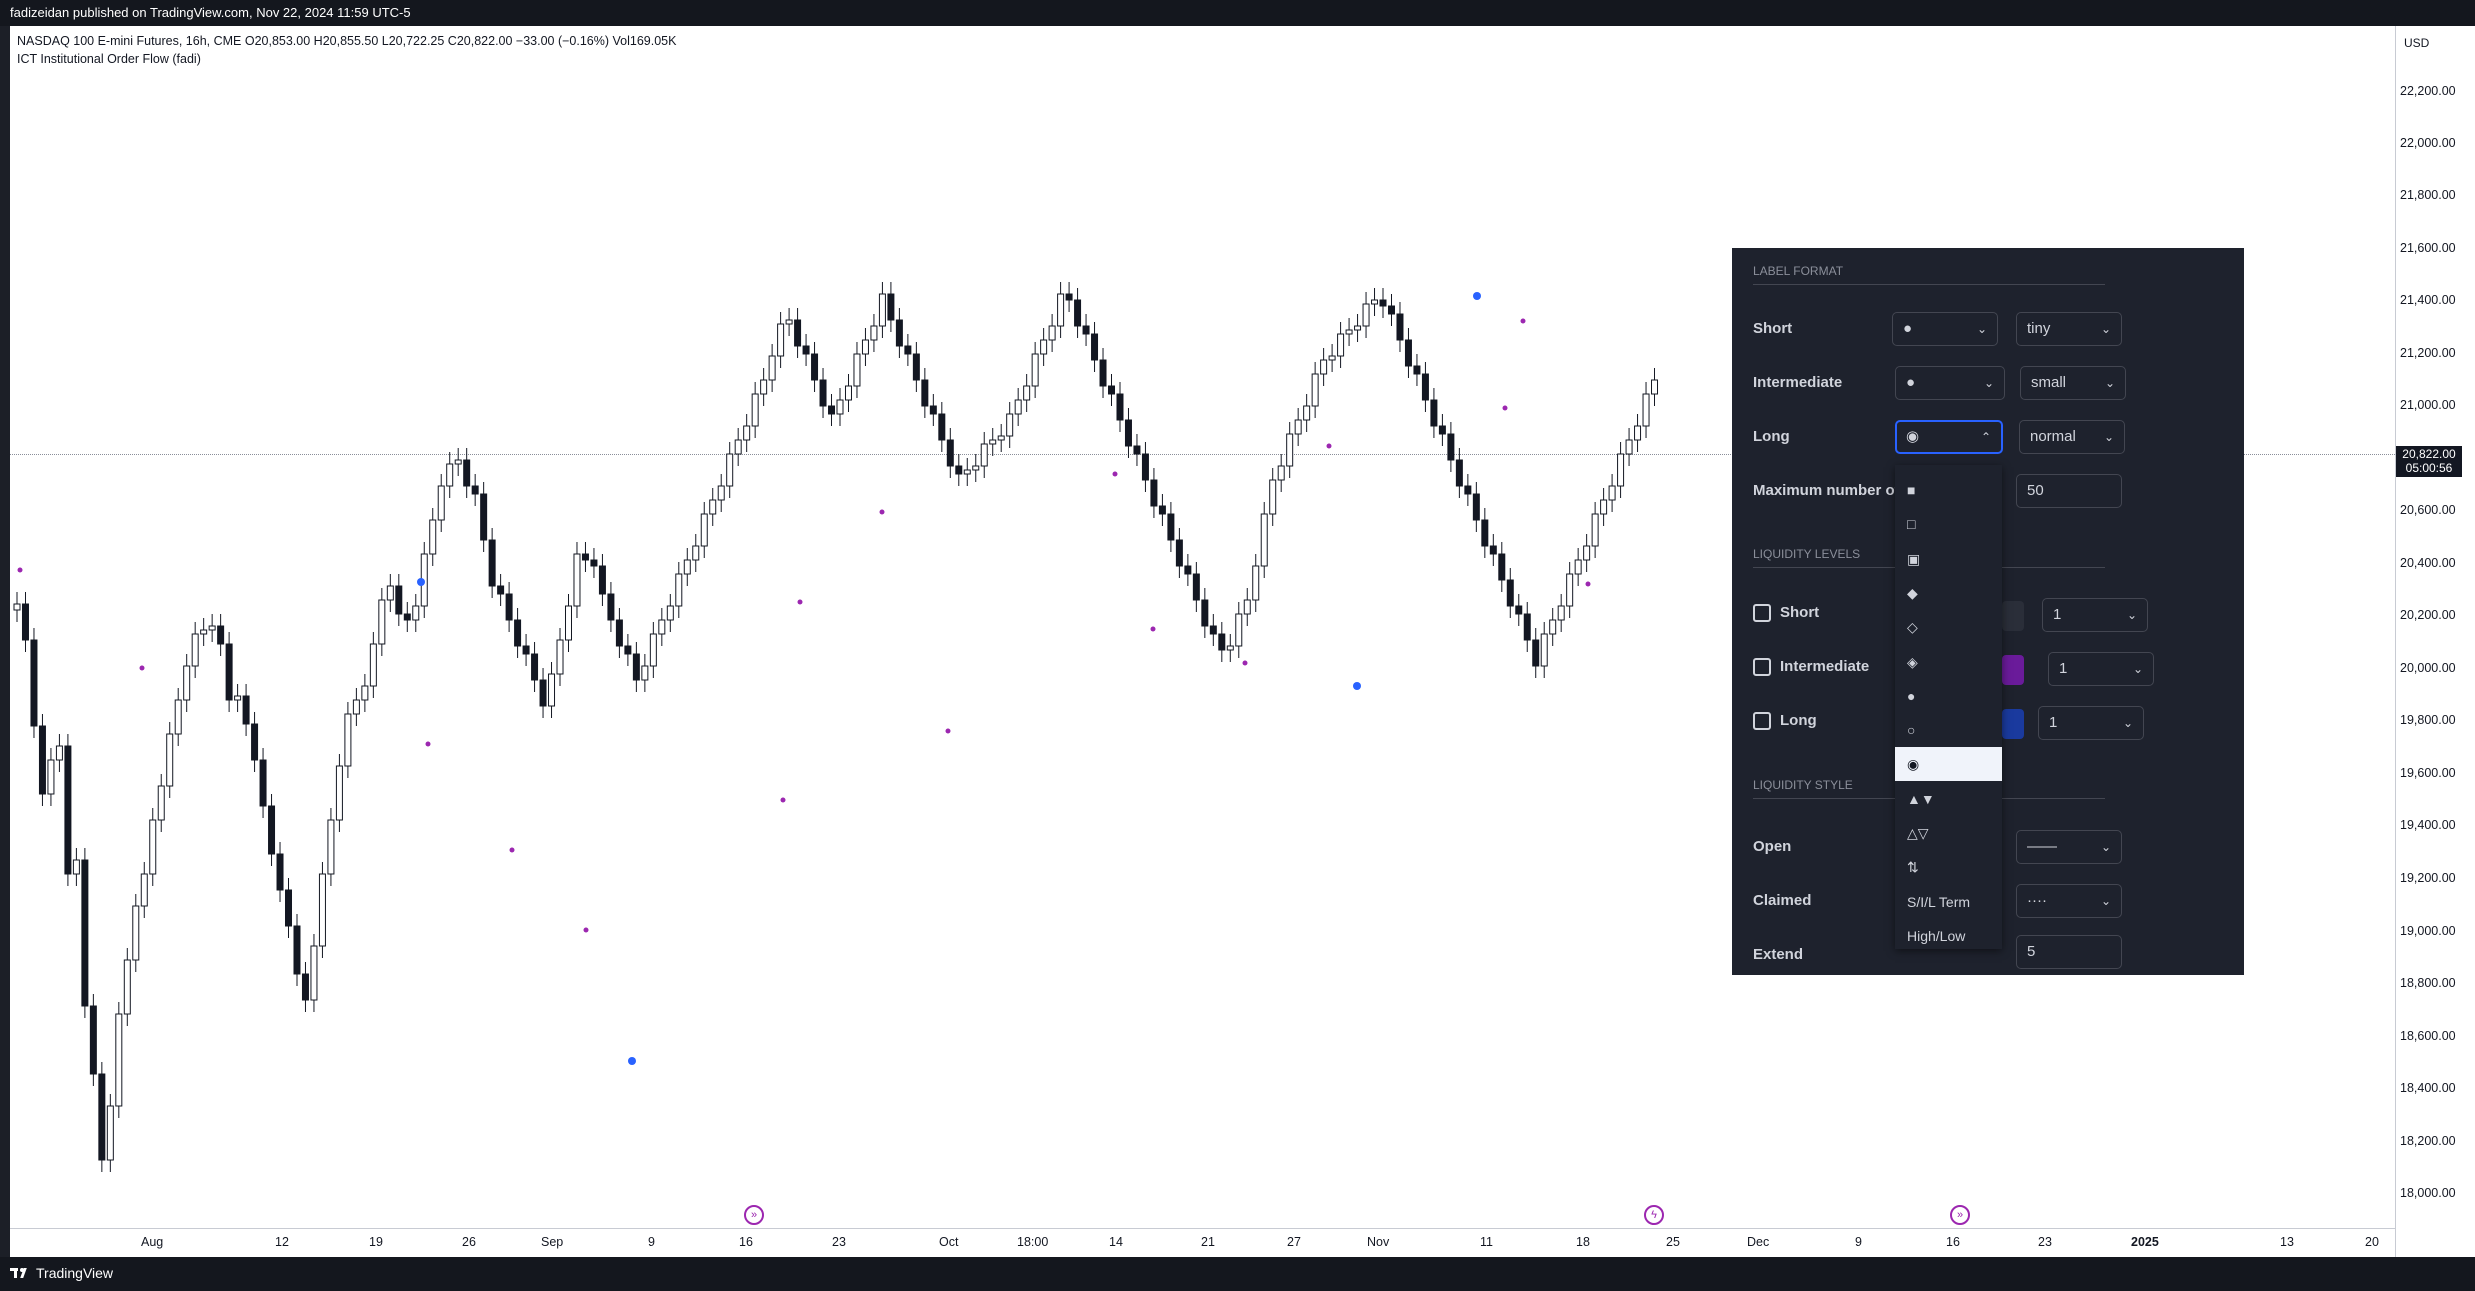 This screenshot has height=1291, width=2475. I want to click on open-style-select: —— ⌄, so click(2069, 847).